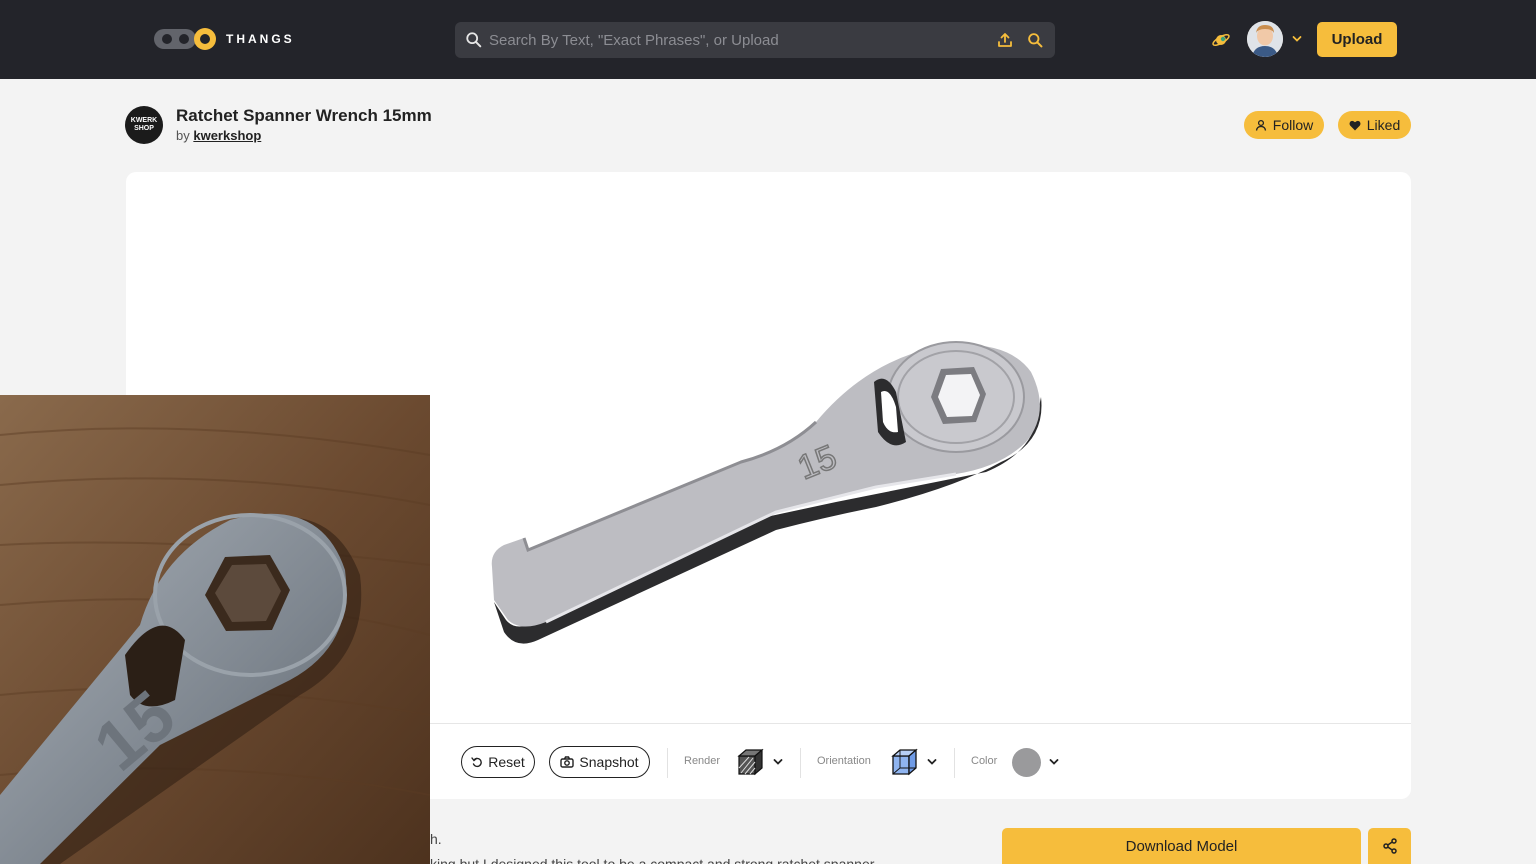 The width and height of the screenshot is (1536, 864). I want to click on liked-label: Liked, so click(1383, 125).